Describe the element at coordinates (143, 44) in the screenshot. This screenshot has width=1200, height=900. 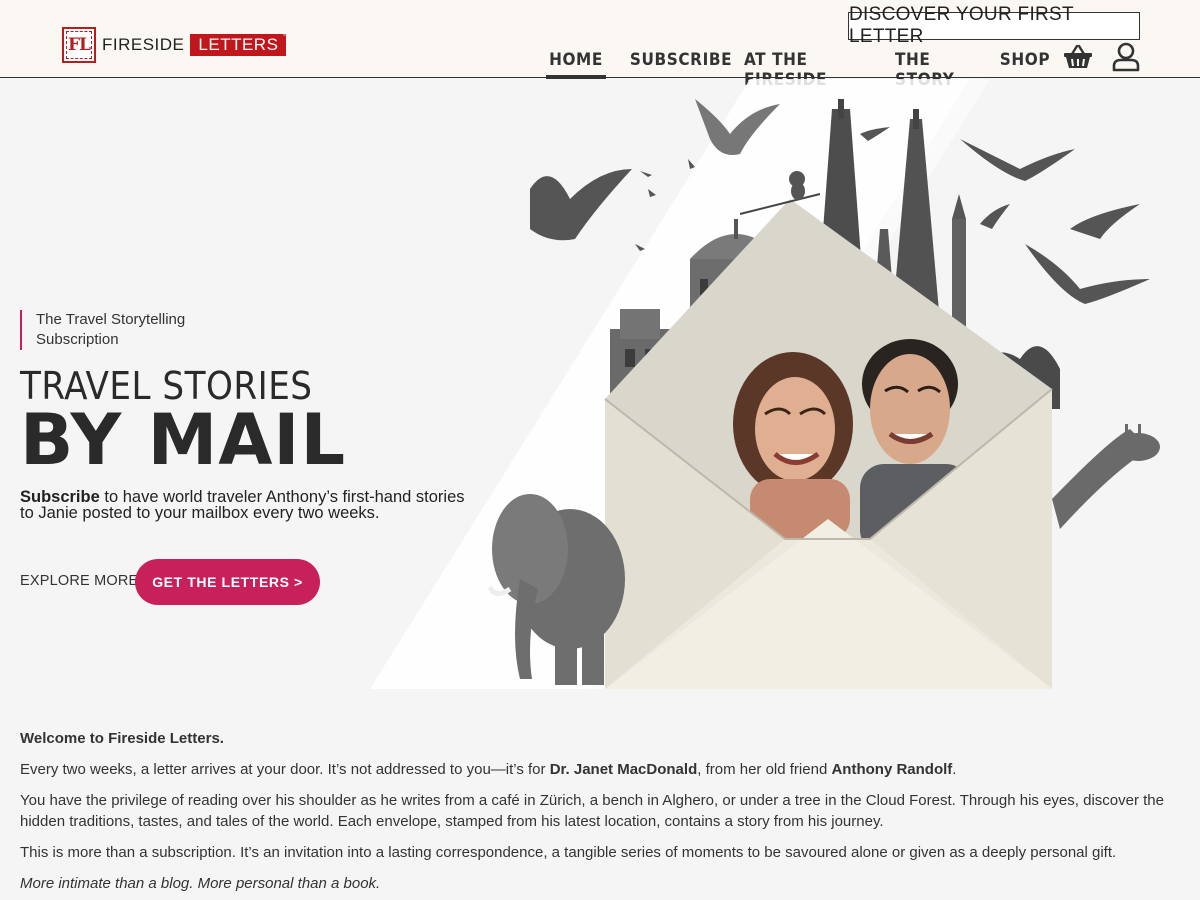
I see `logo-word-fireside: FIRESIDE` at that location.